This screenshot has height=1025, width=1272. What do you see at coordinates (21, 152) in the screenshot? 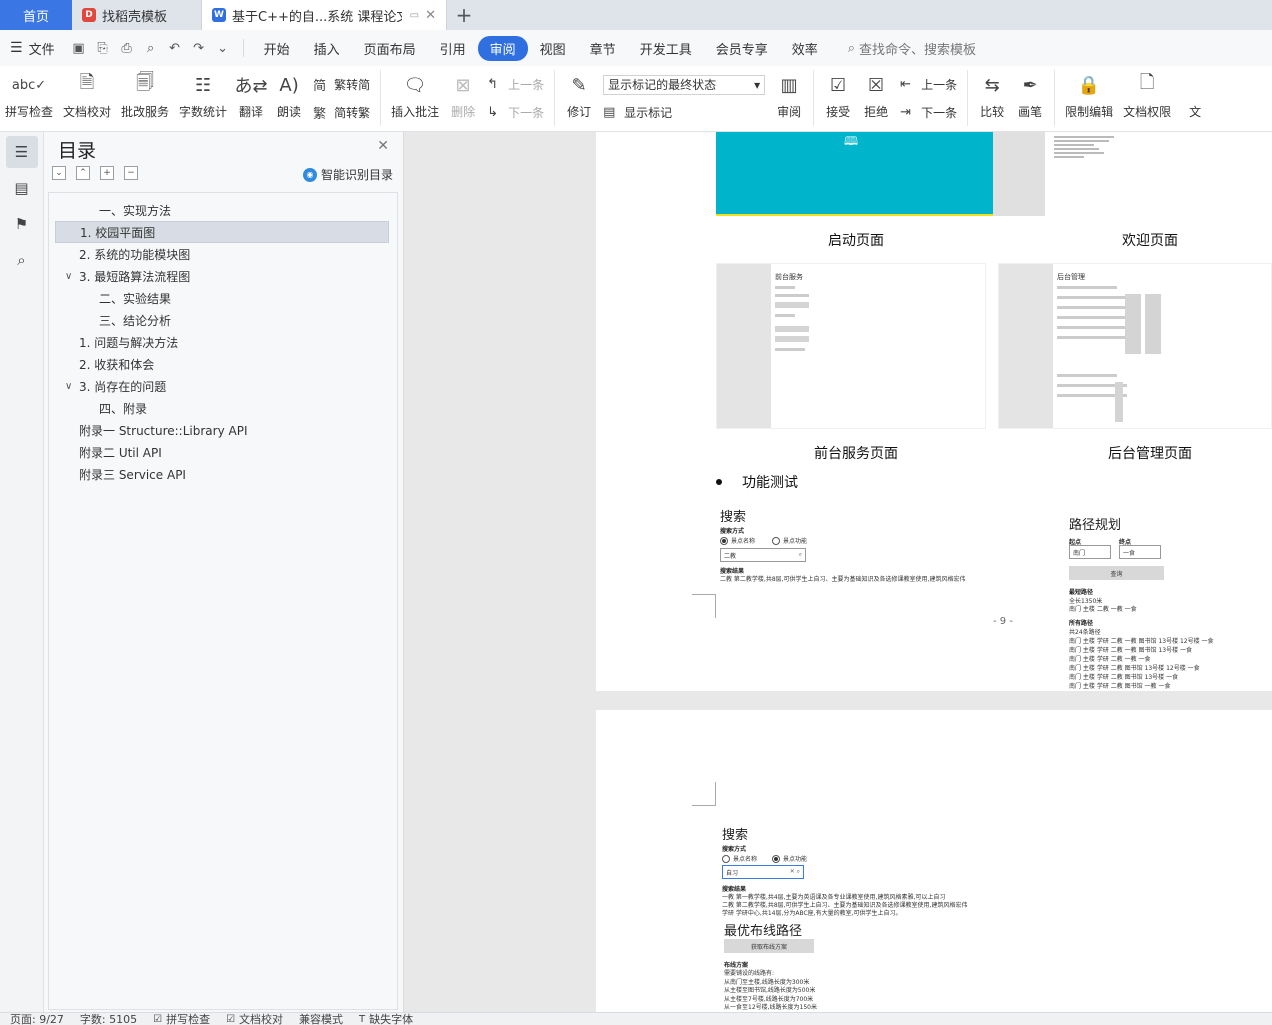
I see `toc-pane-icon: ☰` at bounding box center [21, 152].